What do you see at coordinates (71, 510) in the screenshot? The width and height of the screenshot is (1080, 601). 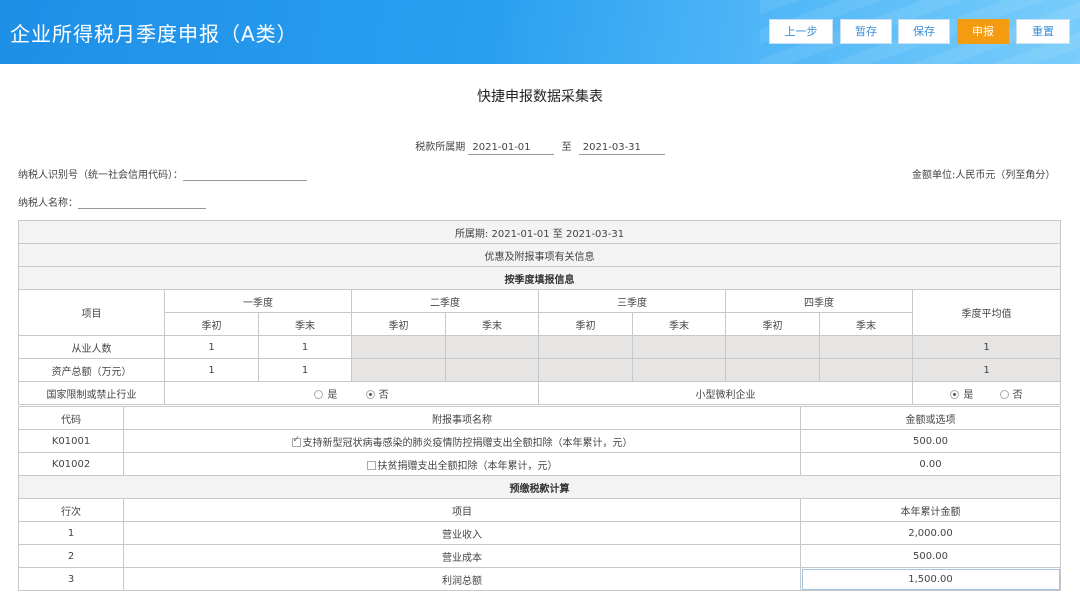 I see `col-line-header: 行次` at bounding box center [71, 510].